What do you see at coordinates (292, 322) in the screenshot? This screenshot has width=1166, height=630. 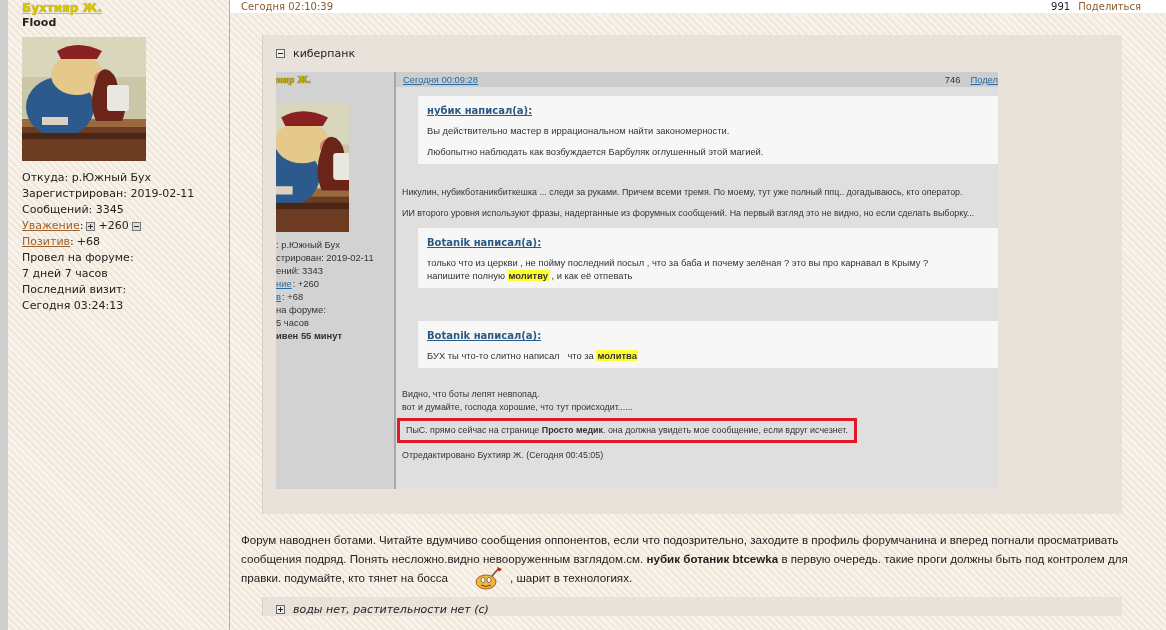 I see `profile-info: 5 часов` at bounding box center [292, 322].